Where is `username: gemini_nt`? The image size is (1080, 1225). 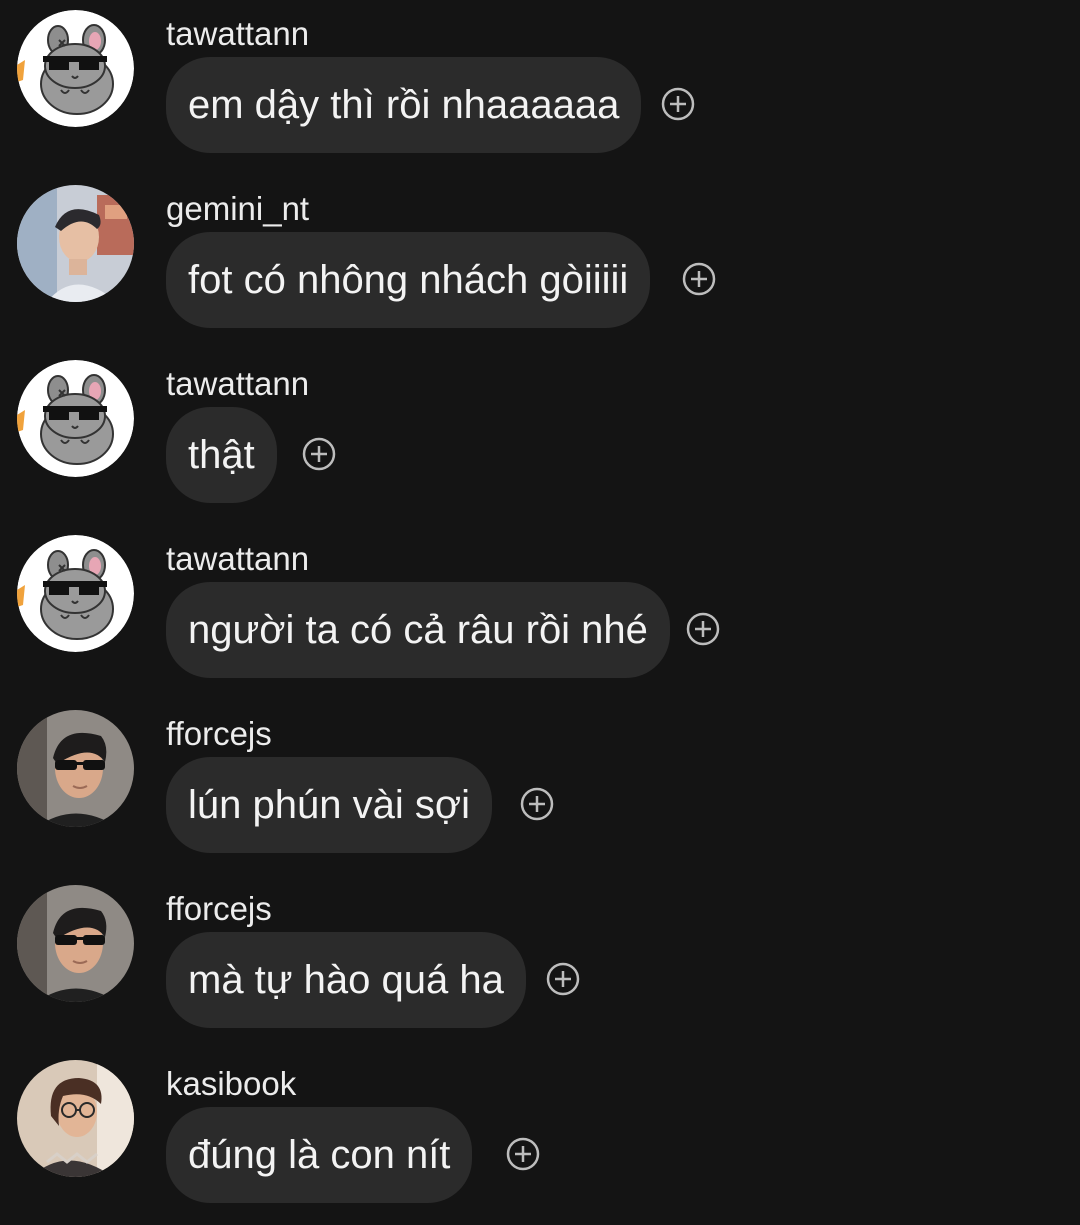 username: gemini_nt is located at coordinates (237, 209).